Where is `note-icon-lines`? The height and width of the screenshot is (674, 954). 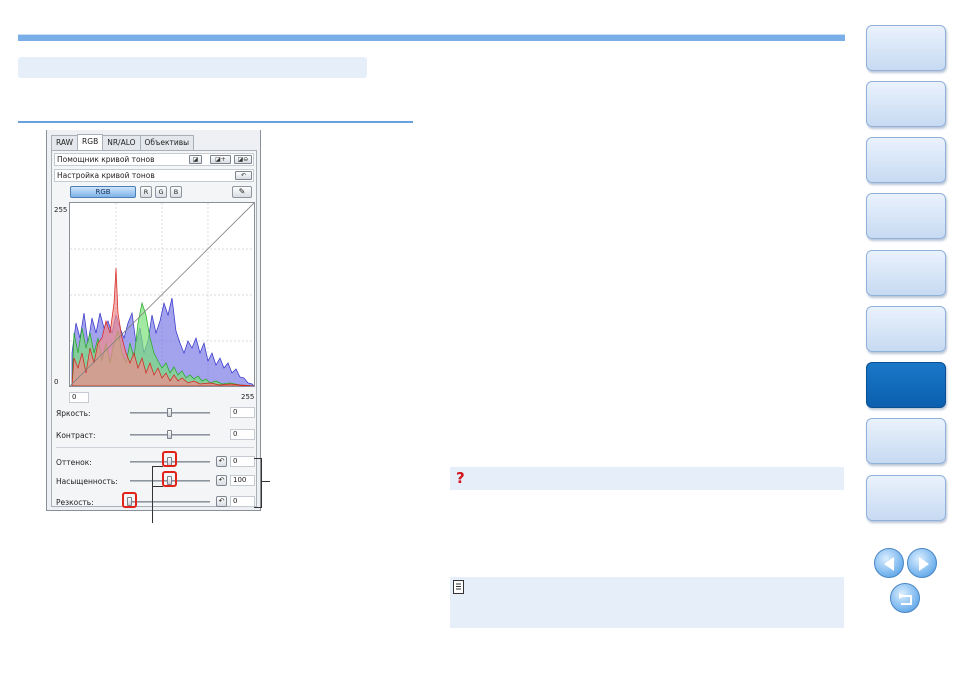 note-icon-lines is located at coordinates (458, 586).